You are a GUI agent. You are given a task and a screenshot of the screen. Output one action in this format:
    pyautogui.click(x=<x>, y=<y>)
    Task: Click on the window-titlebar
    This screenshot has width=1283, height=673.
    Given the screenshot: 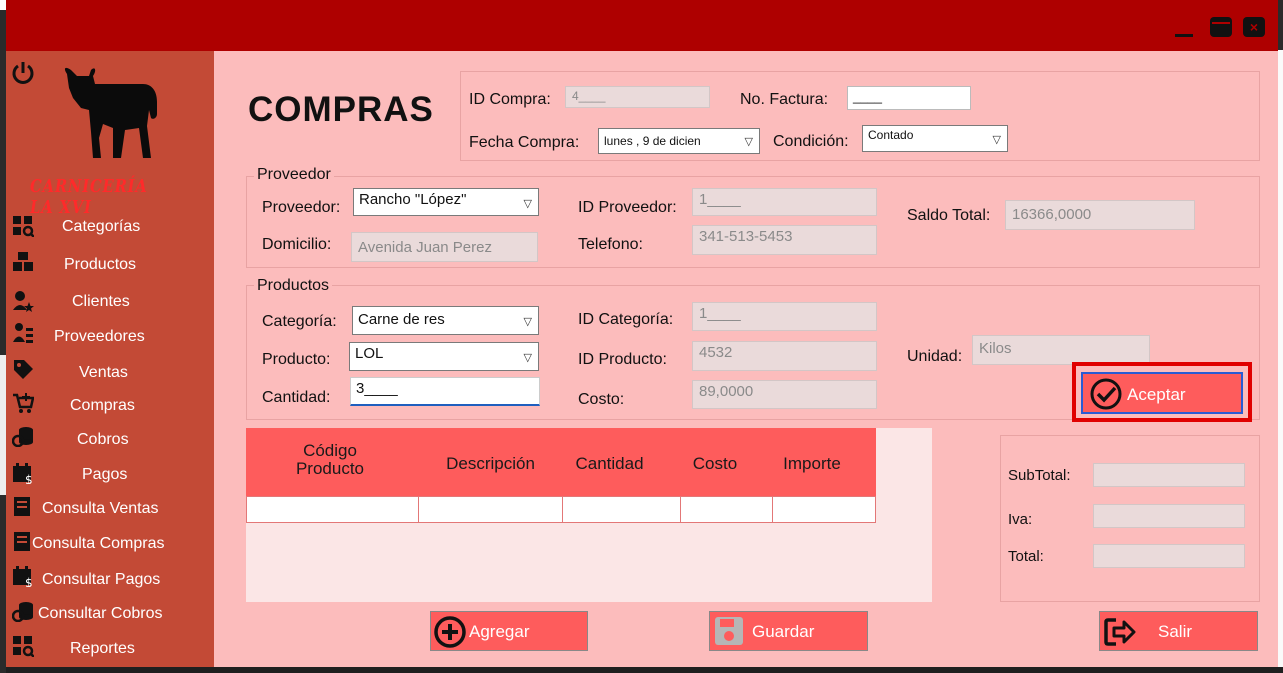 What is the action you would take?
    pyautogui.click(x=642, y=25)
    